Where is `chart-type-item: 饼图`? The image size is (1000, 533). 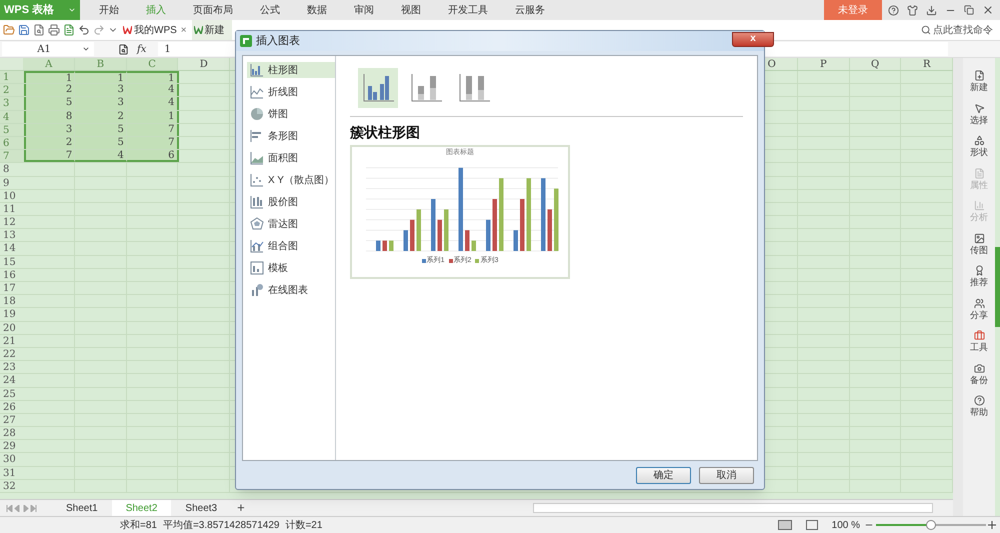
chart-type-item: 饼图 is located at coordinates (291, 114).